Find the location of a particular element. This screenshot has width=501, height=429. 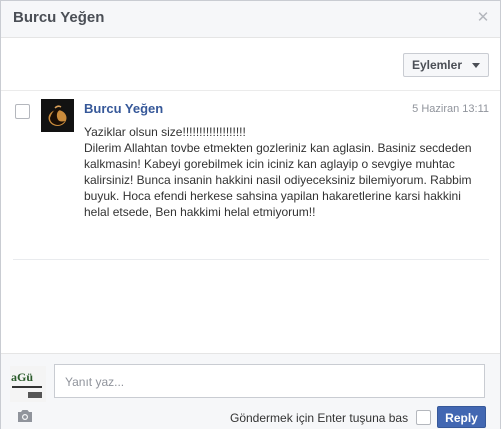

close-icon: ✕ is located at coordinates (483, 17).